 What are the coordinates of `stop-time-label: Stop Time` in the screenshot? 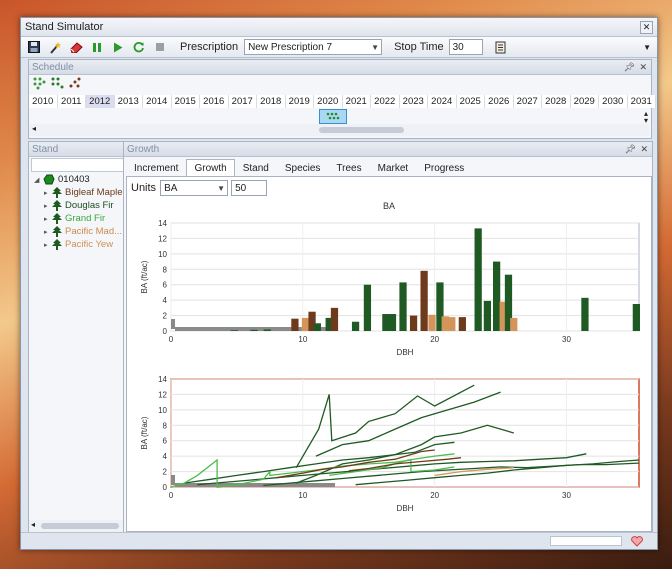 It's located at (419, 47).